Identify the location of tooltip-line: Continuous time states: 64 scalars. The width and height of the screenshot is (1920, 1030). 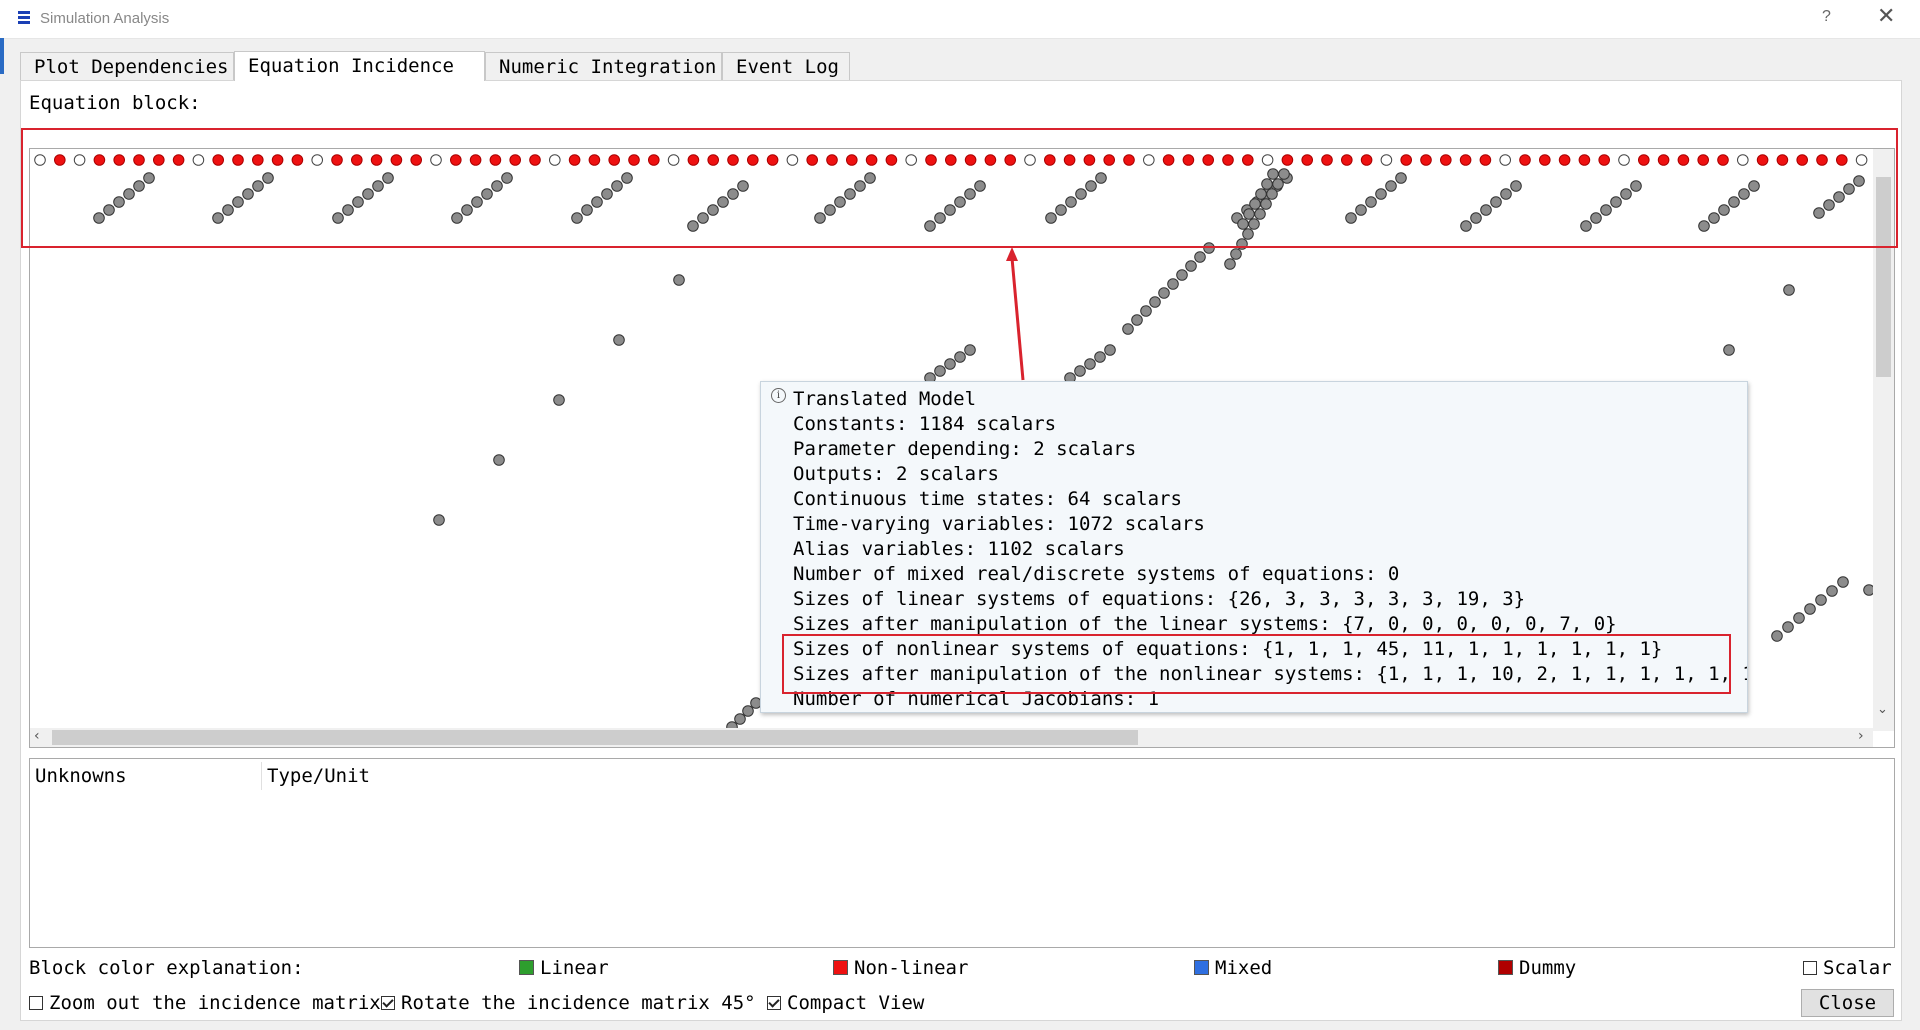
(987, 499).